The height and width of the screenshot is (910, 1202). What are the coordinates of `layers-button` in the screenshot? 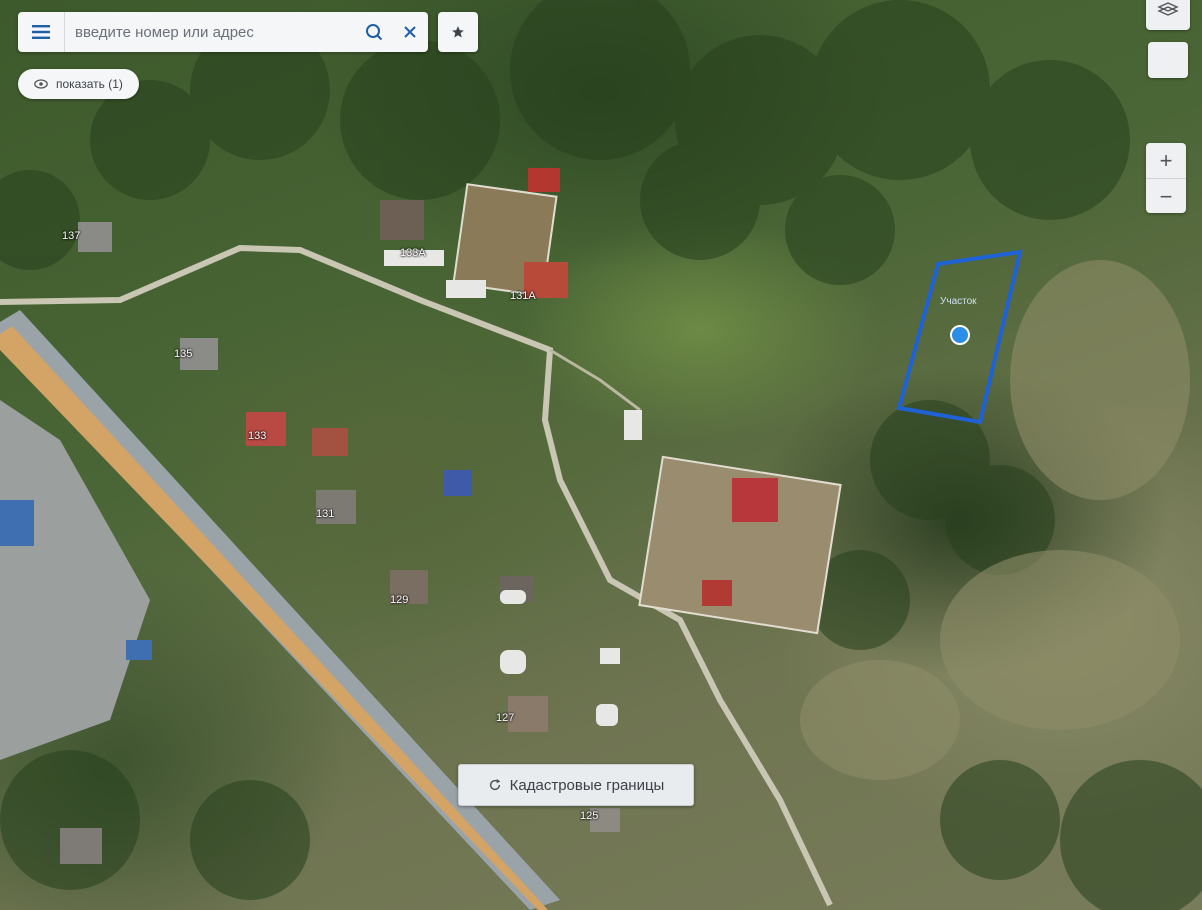 It's located at (1168, 15).